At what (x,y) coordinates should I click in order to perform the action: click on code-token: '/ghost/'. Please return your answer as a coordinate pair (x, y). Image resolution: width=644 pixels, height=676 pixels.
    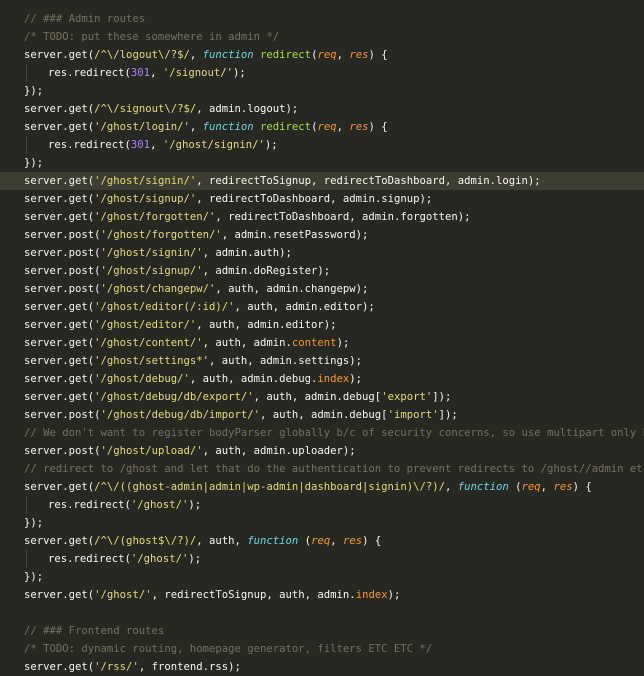
    Looking at the image, I should click on (123, 595).